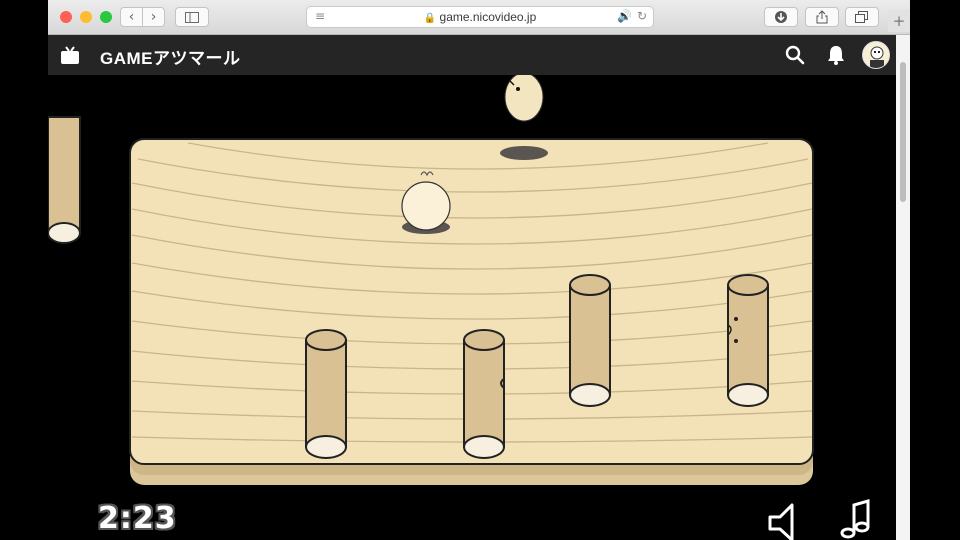  I want to click on share-button, so click(822, 17).